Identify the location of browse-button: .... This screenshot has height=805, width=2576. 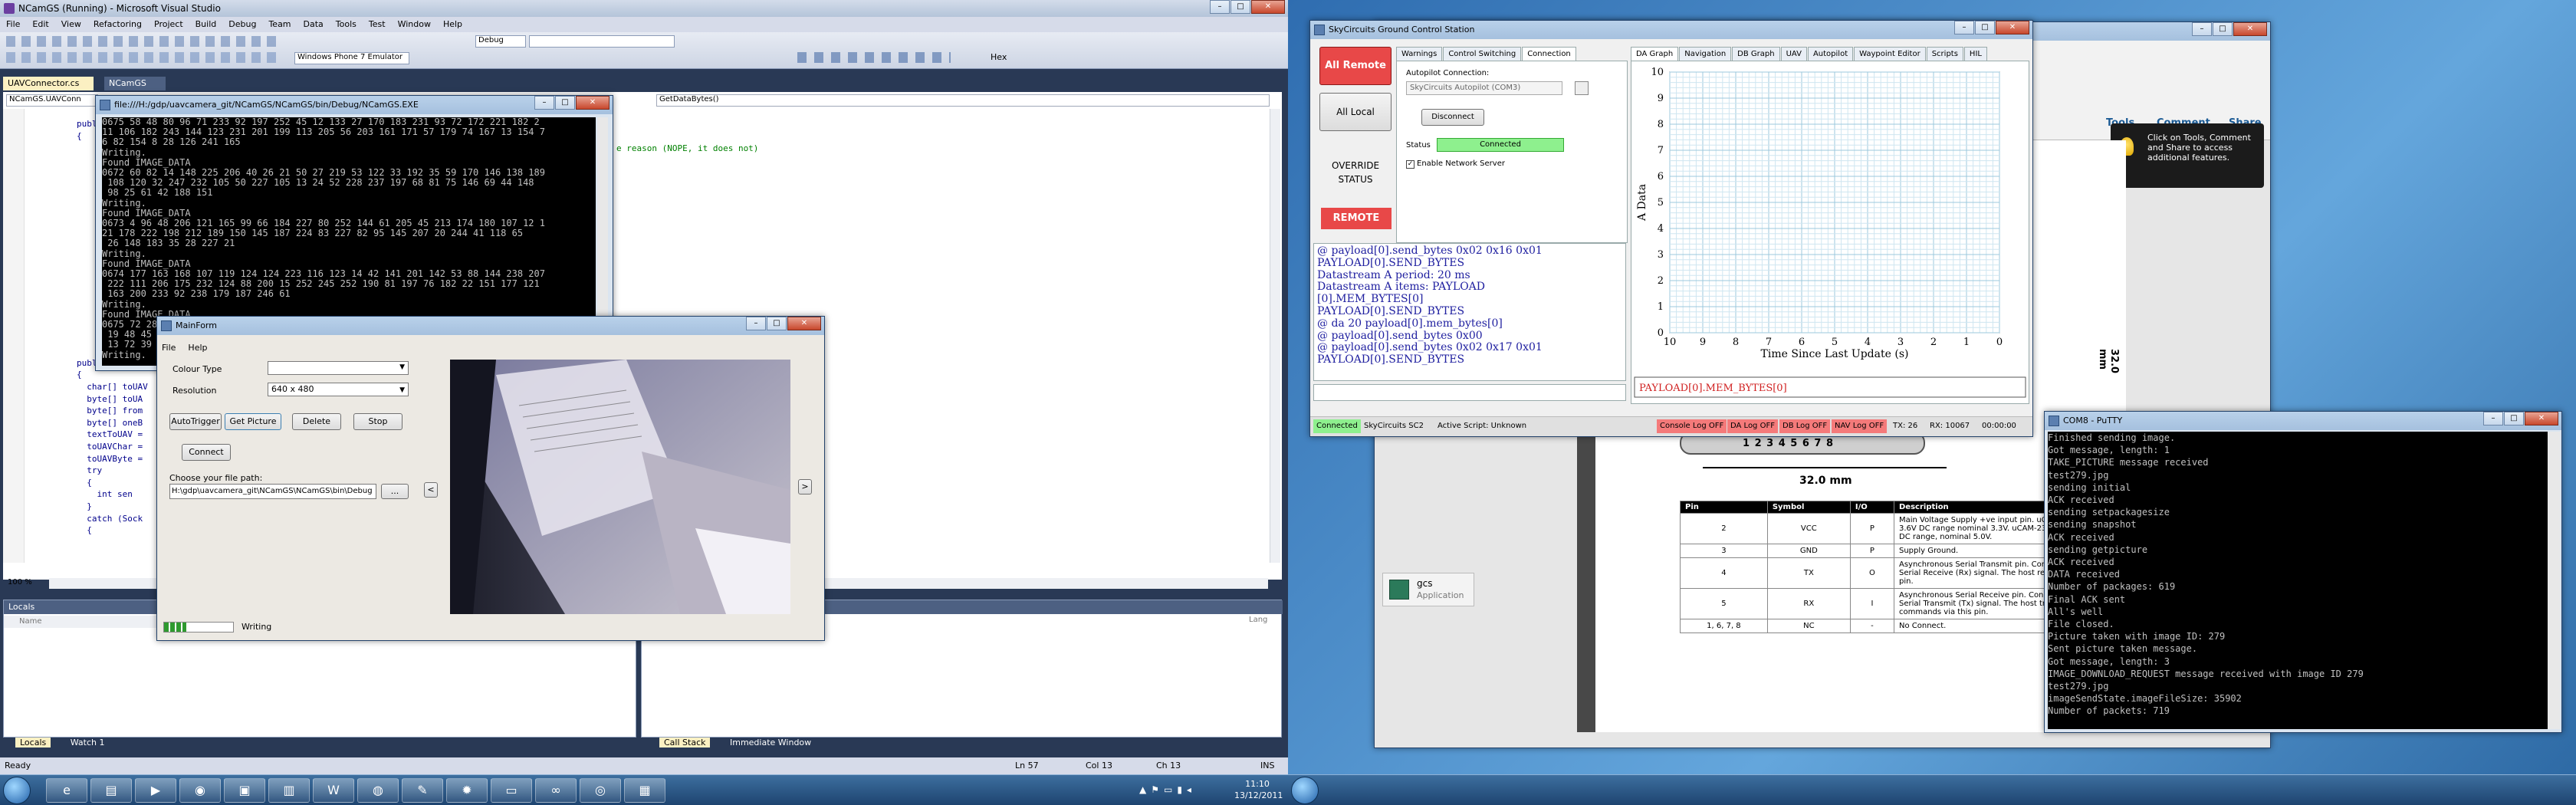
(395, 492).